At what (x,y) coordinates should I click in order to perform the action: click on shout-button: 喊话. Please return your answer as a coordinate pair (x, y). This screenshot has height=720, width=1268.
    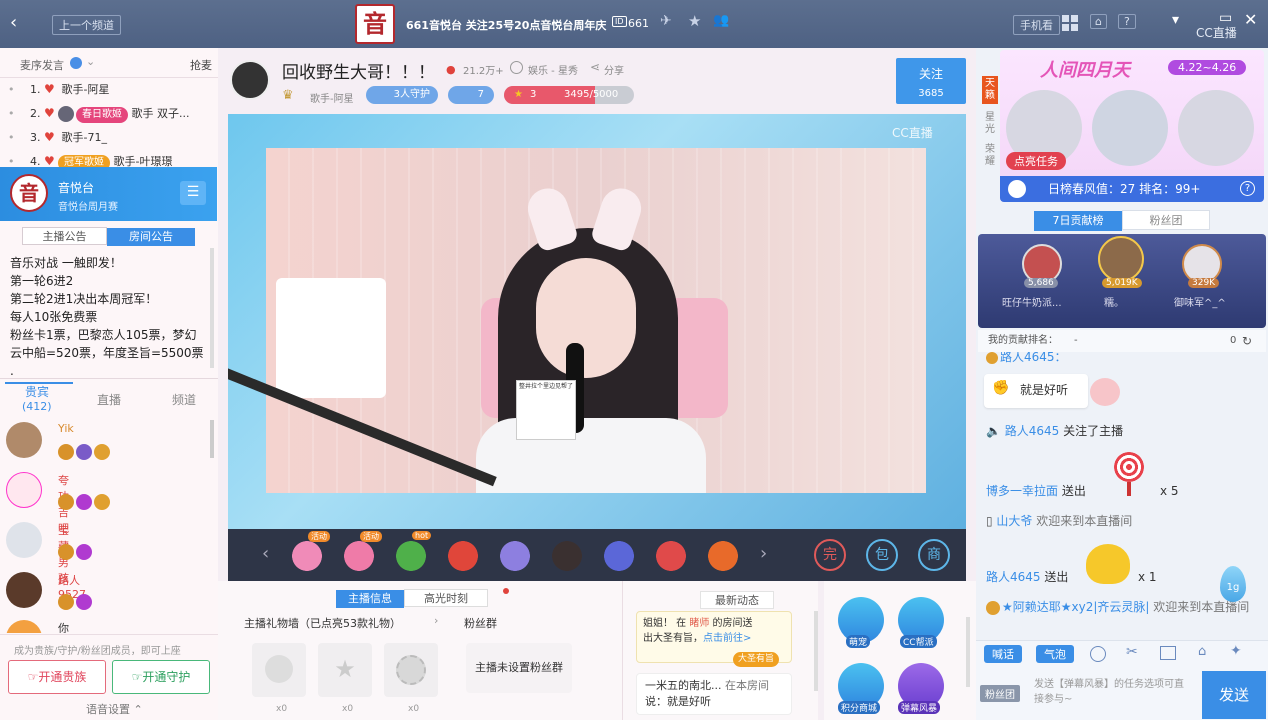
    Looking at the image, I should click on (1003, 654).